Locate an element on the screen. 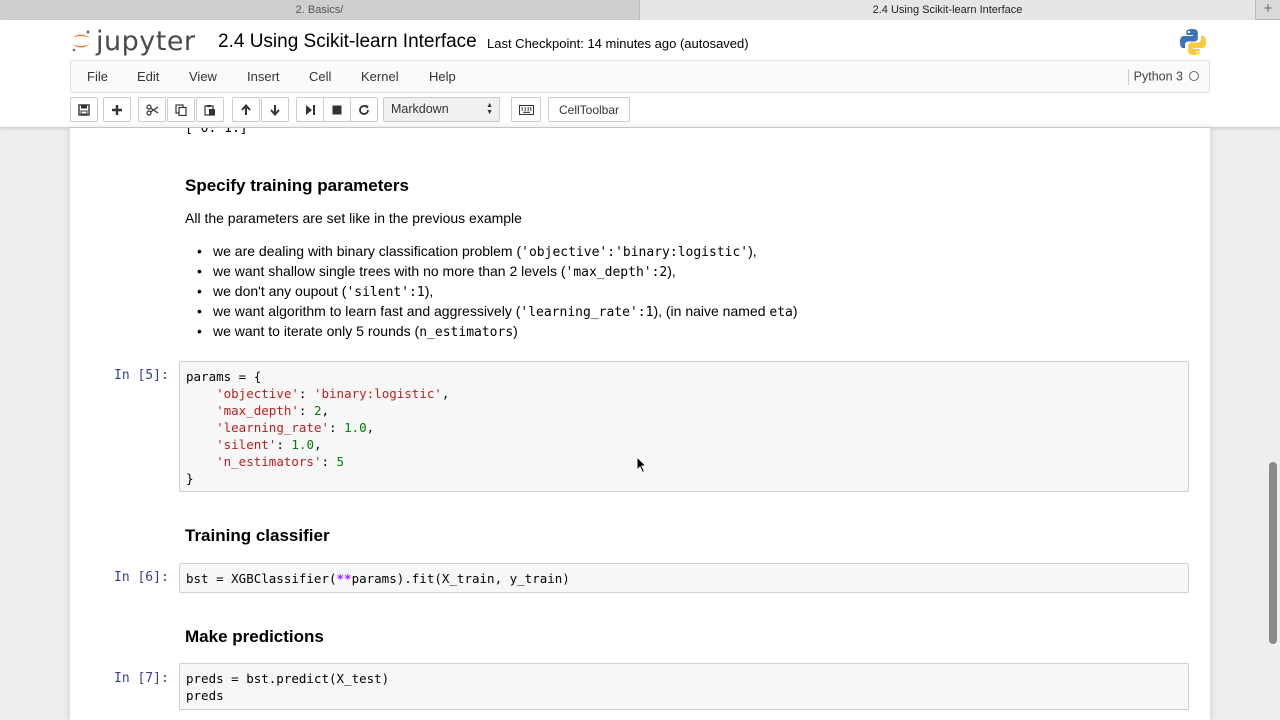 Image resolution: width=1280 pixels, height=720 pixels. stop-button is located at coordinates (337, 109).